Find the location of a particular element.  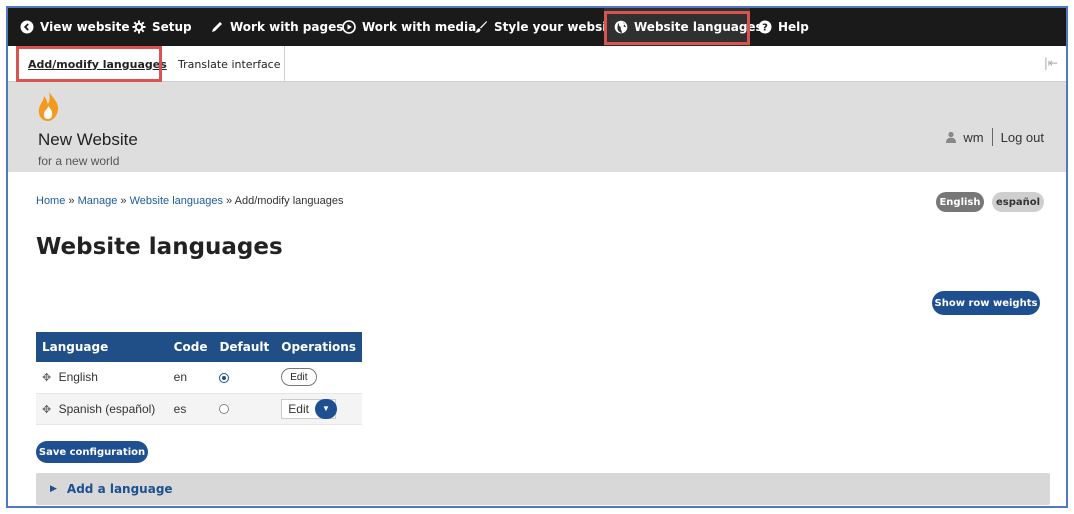

toolbar-setup: Setup is located at coordinates (162, 27).